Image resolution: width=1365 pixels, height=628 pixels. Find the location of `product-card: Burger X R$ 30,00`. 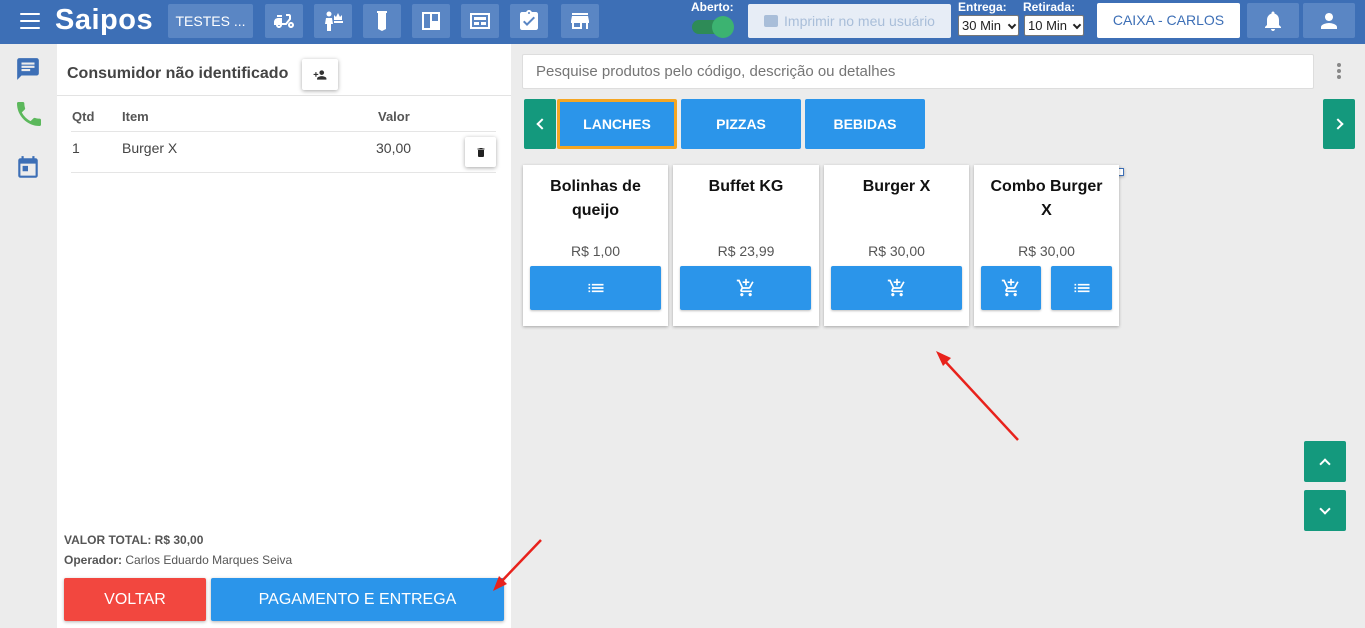

product-card: Burger X R$ 30,00 is located at coordinates (896, 245).